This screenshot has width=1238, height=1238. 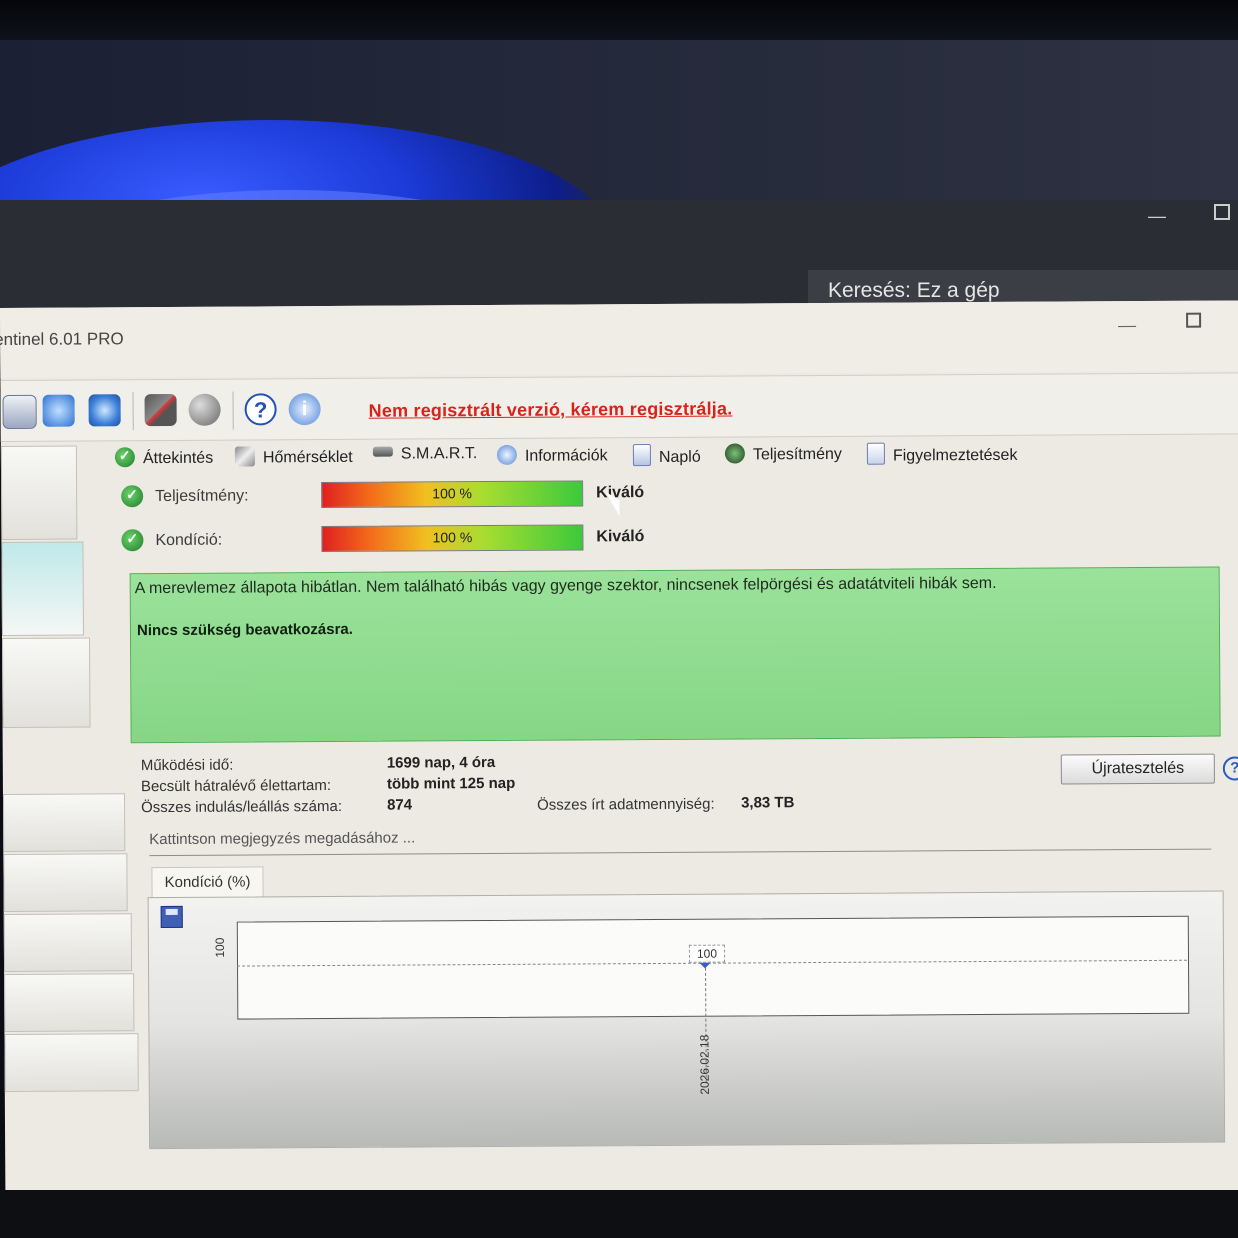 I want to click on remaining-life-value: több mint 125 nap, so click(x=451, y=783).